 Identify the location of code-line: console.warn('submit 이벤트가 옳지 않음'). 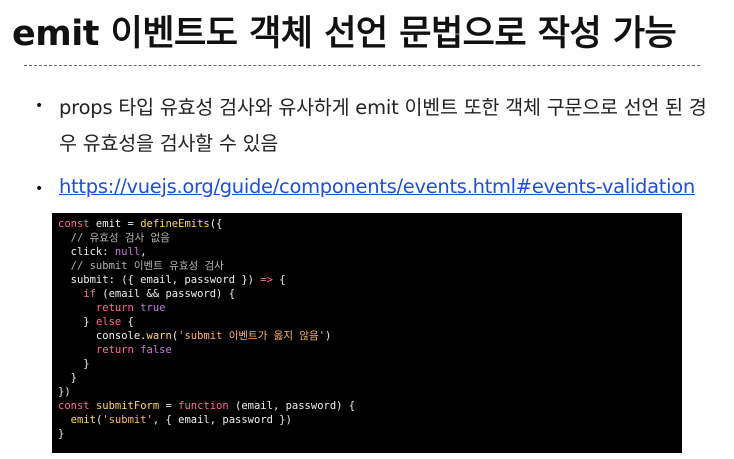
(367, 336).